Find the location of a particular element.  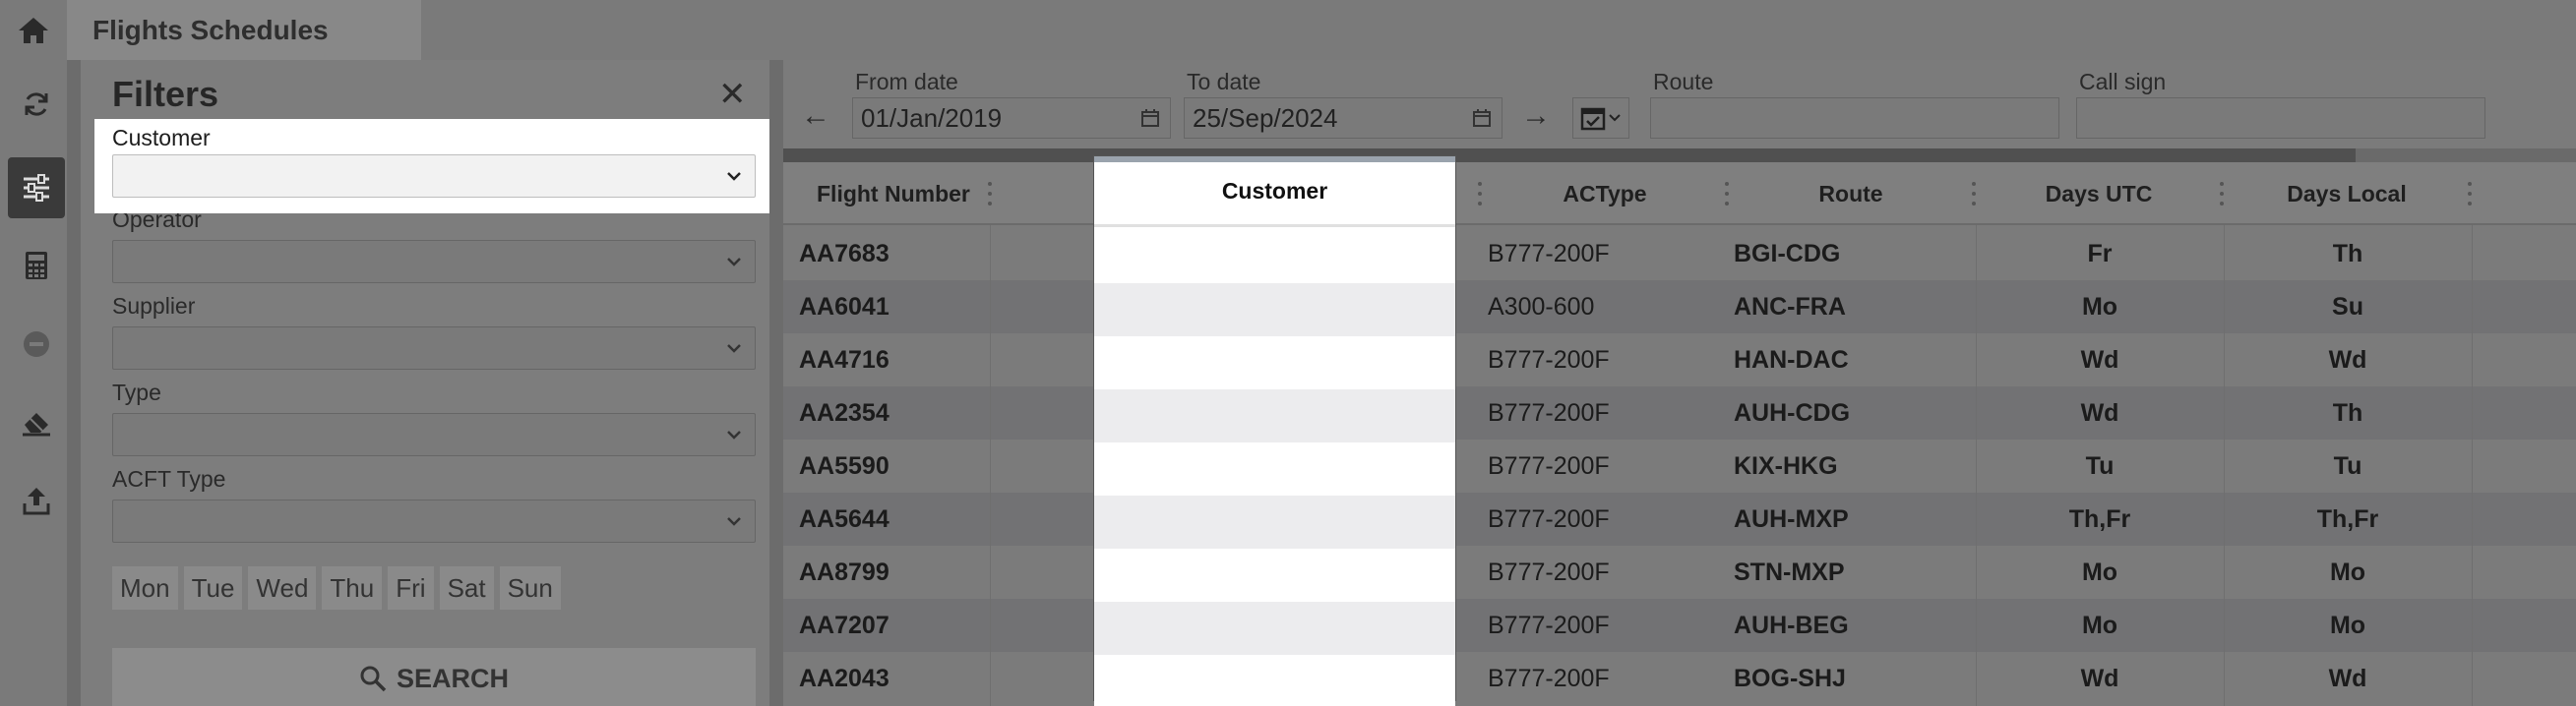

column-header-days-utc: Days UTC is located at coordinates (2099, 194).